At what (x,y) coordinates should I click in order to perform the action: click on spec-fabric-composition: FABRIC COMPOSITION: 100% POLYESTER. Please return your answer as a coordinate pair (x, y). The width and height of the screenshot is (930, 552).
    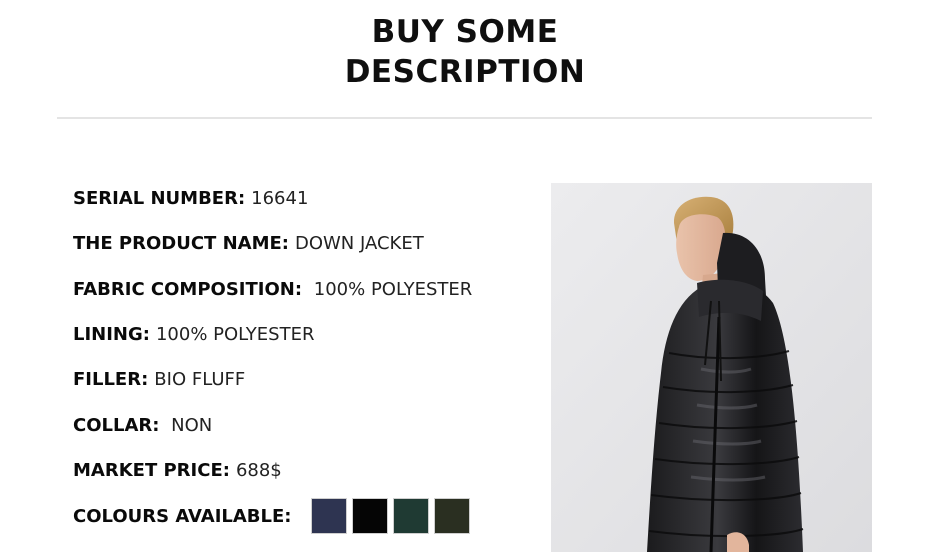
    Looking at the image, I should click on (303, 289).